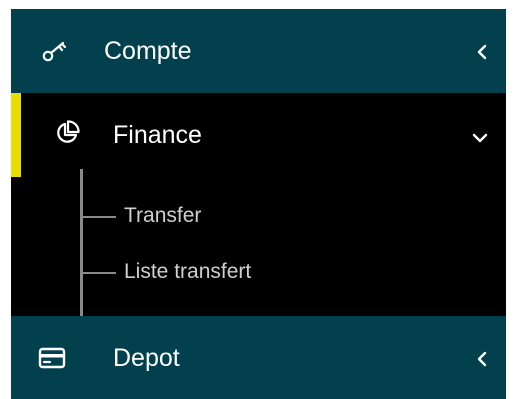  I want to click on submenu-item-label: Transfer, so click(163, 215).